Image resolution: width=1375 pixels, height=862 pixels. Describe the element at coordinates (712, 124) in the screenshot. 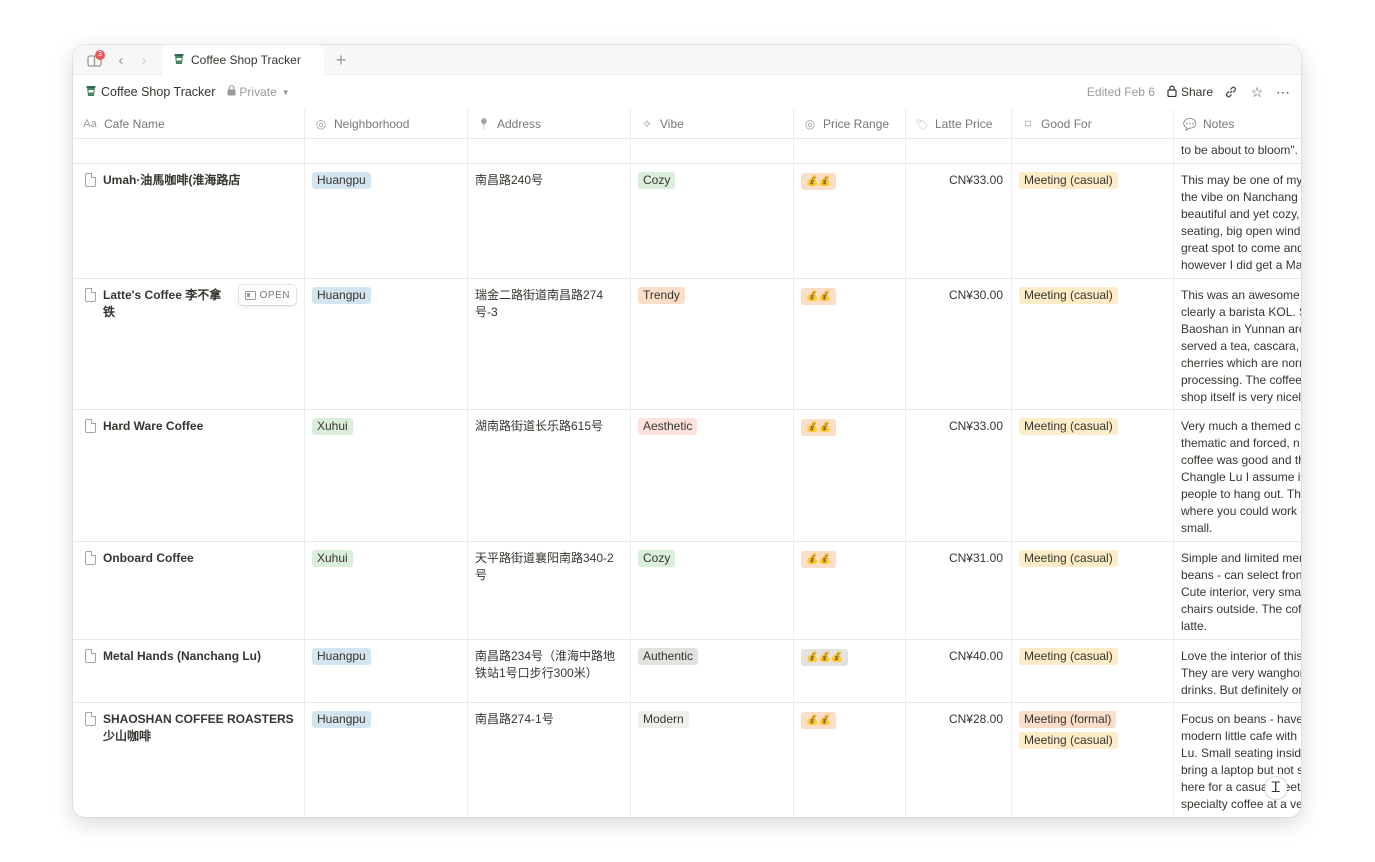

I see `column-header-vibe: ✧ Vibe` at that location.